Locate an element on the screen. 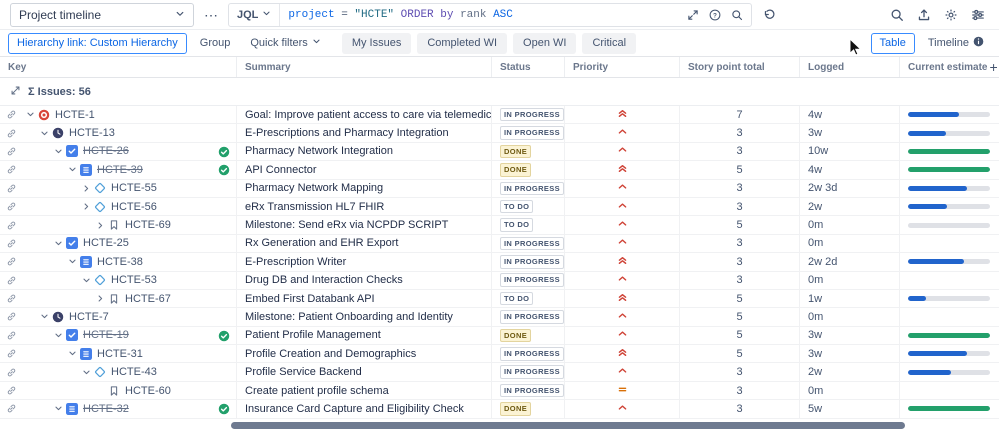 The width and height of the screenshot is (999, 431). filter-completed-wi-button: Completed WI is located at coordinates (462, 43).